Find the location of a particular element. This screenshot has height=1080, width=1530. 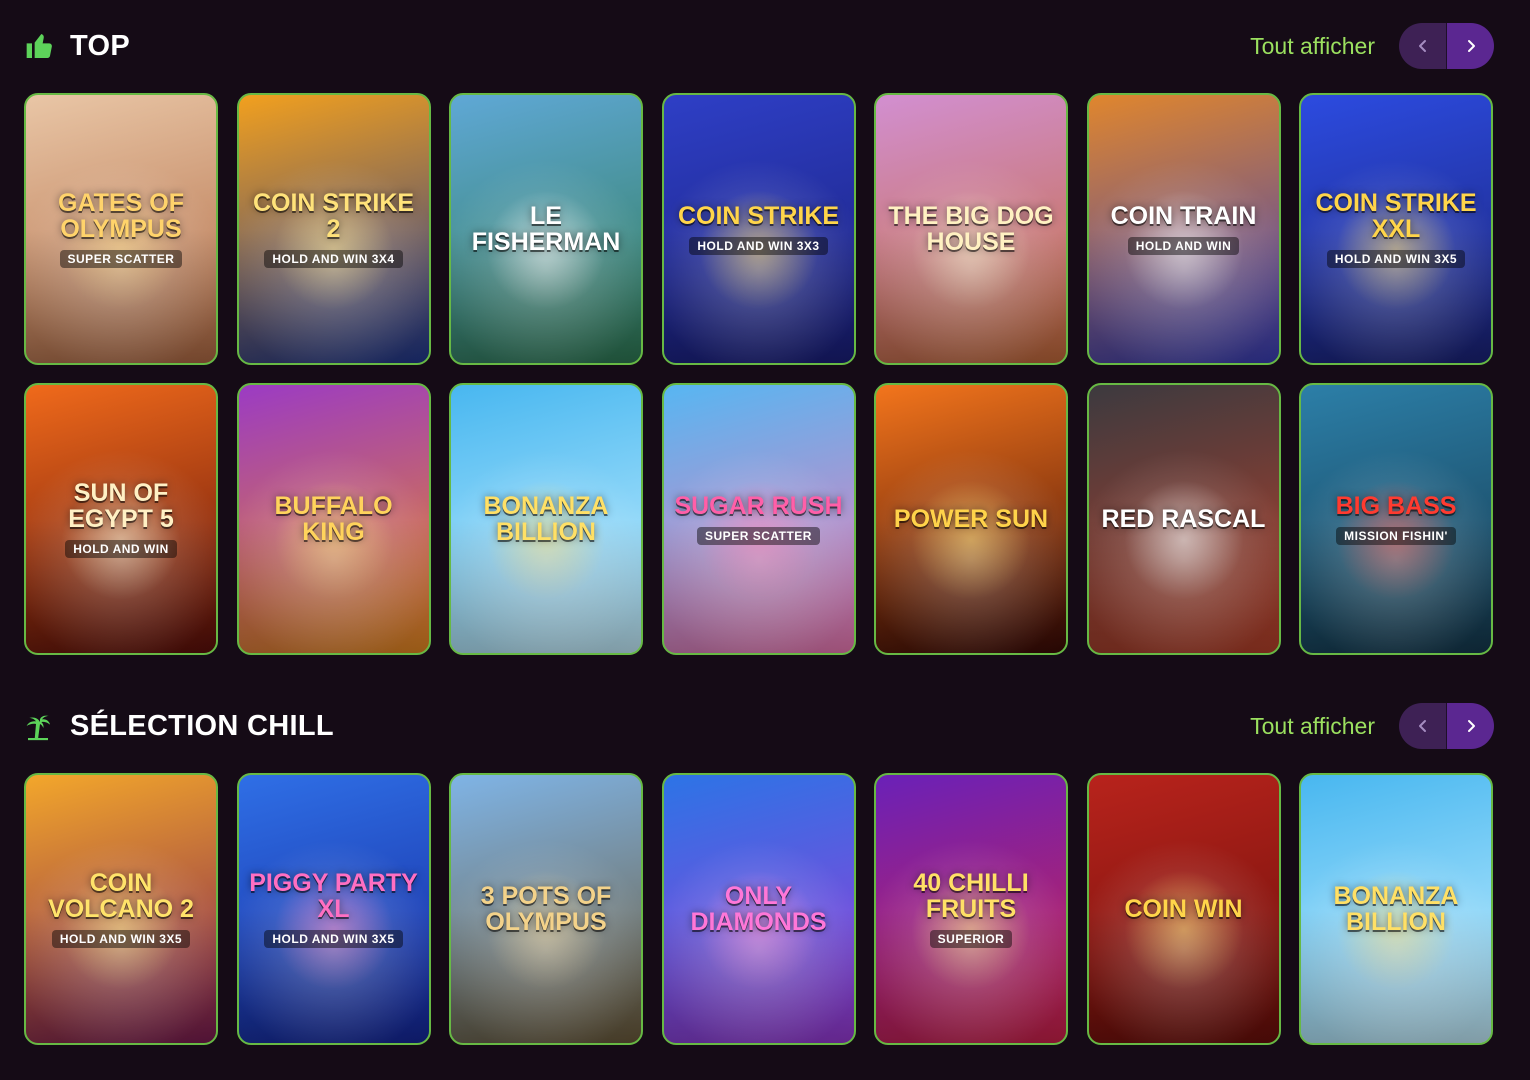

game-tile: Coin Train Hold and Win is located at coordinates (1183, 229).